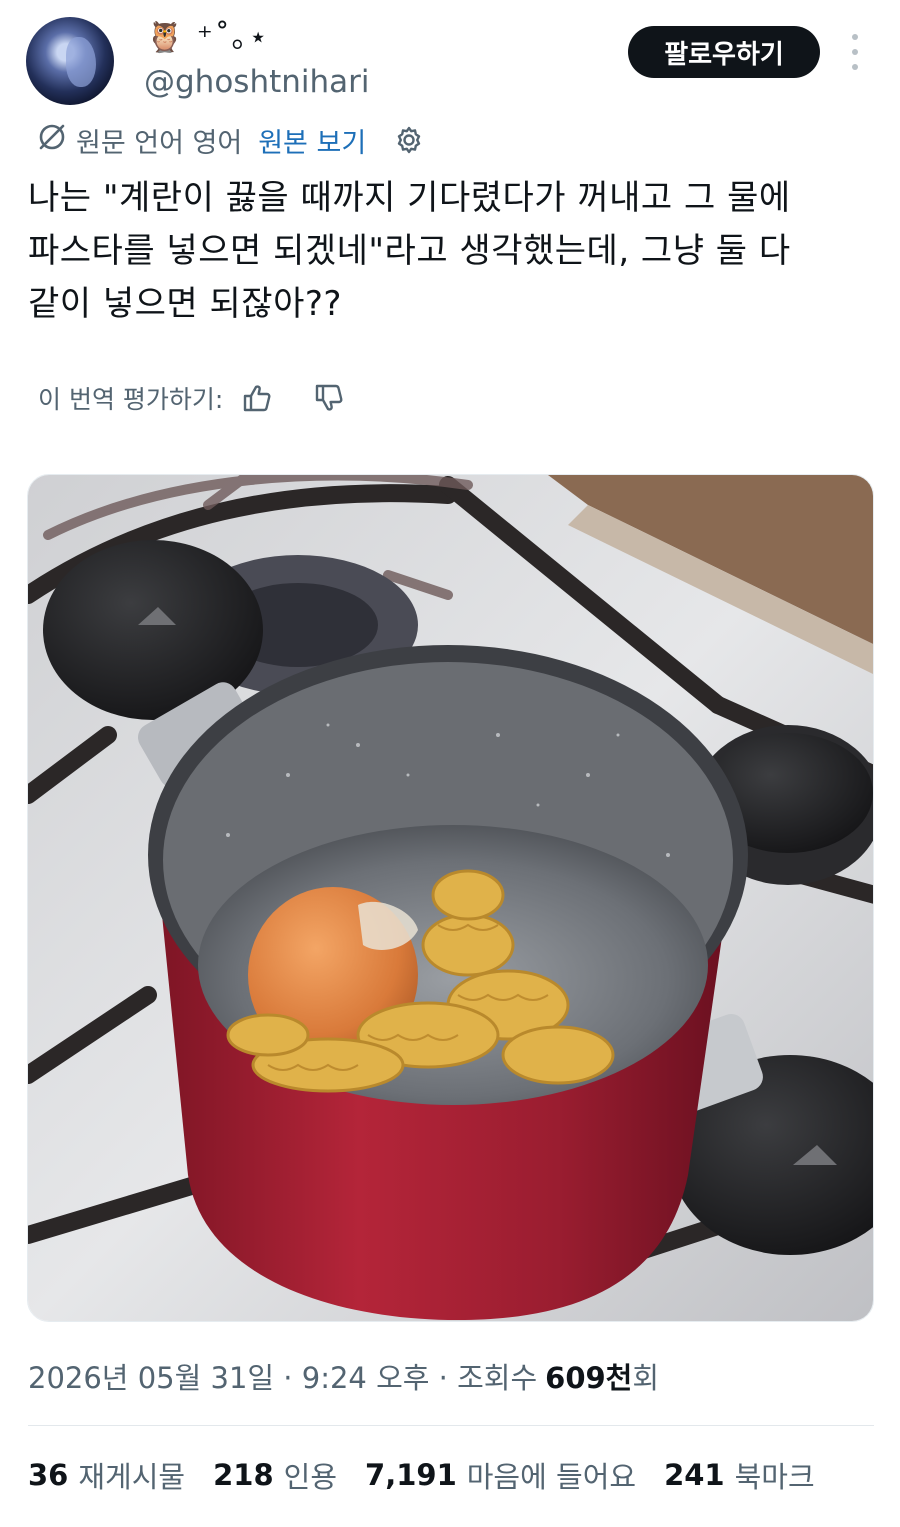 The height and width of the screenshot is (1527, 900). What do you see at coordinates (411, 1475) in the screenshot?
I see `likes-count: 7,191` at bounding box center [411, 1475].